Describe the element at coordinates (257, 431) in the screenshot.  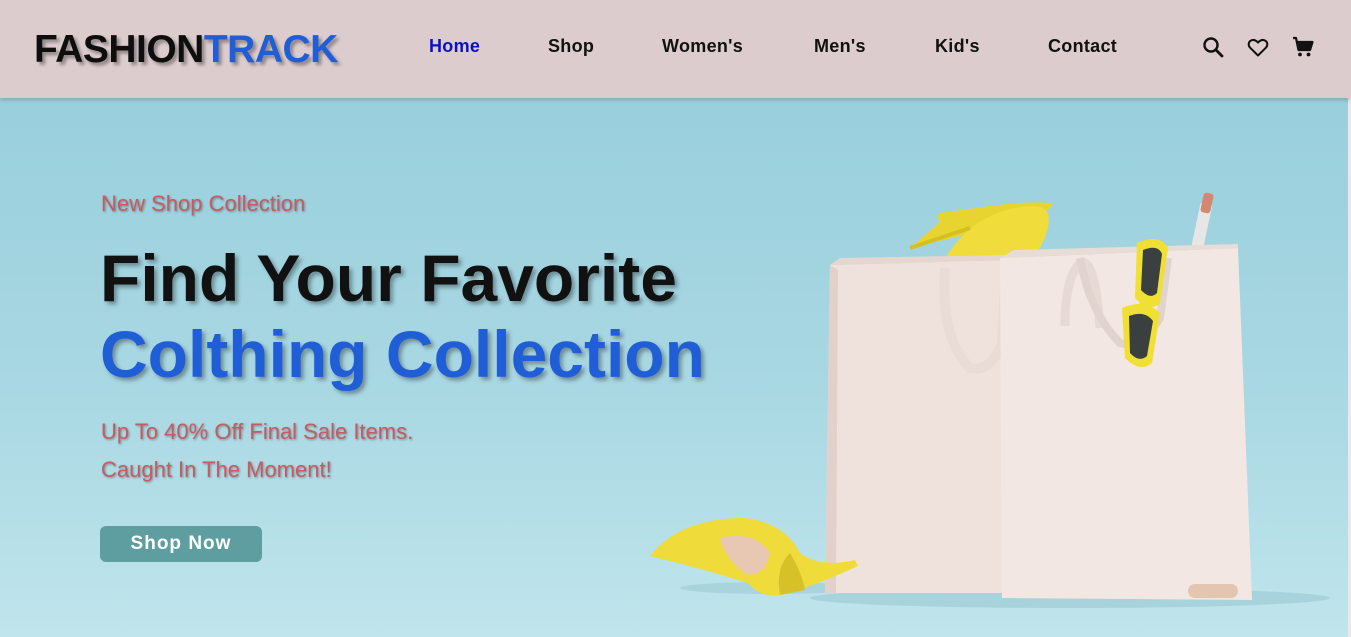
I see `hero-subtitle-line1: Up To 40% Off Final Sale Items.` at that location.